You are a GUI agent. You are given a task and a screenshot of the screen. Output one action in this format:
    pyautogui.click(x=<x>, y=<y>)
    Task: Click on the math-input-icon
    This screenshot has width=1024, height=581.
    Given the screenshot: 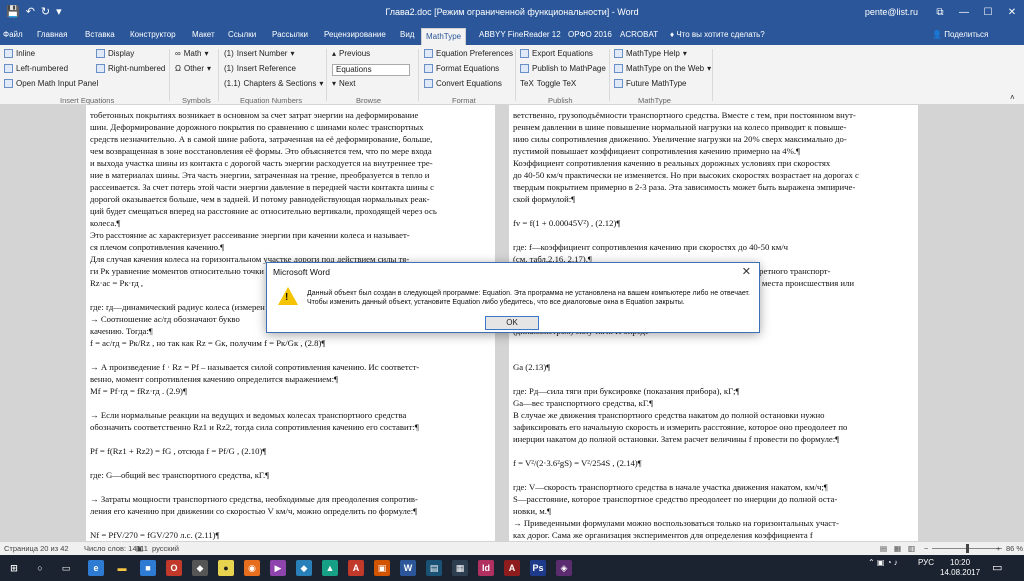 What is the action you would take?
    pyautogui.click(x=8, y=83)
    